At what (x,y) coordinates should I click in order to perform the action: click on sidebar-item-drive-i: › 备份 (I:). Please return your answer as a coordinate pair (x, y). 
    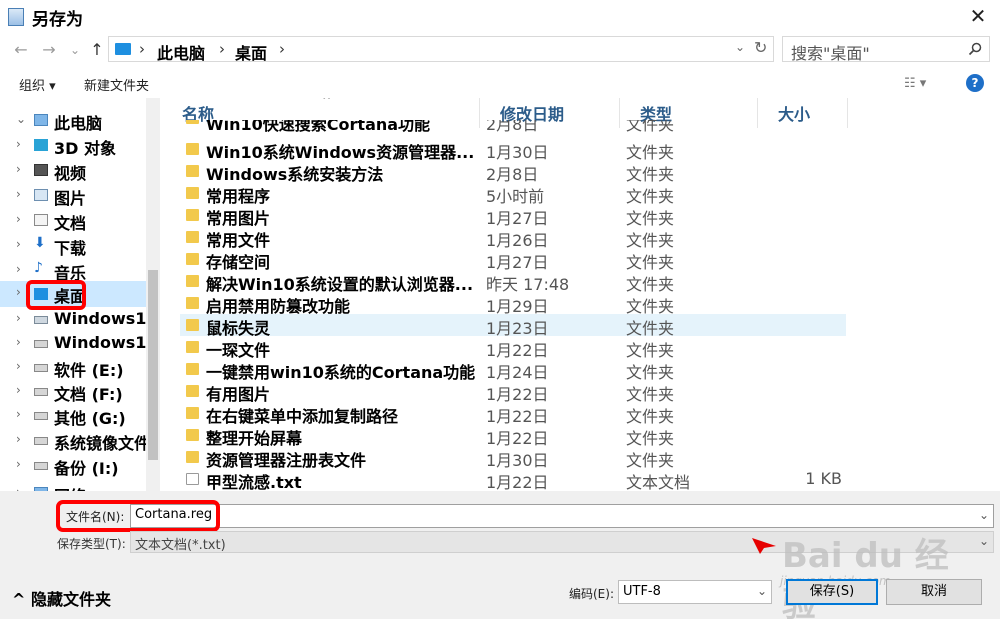
    Looking at the image, I should click on (80, 466).